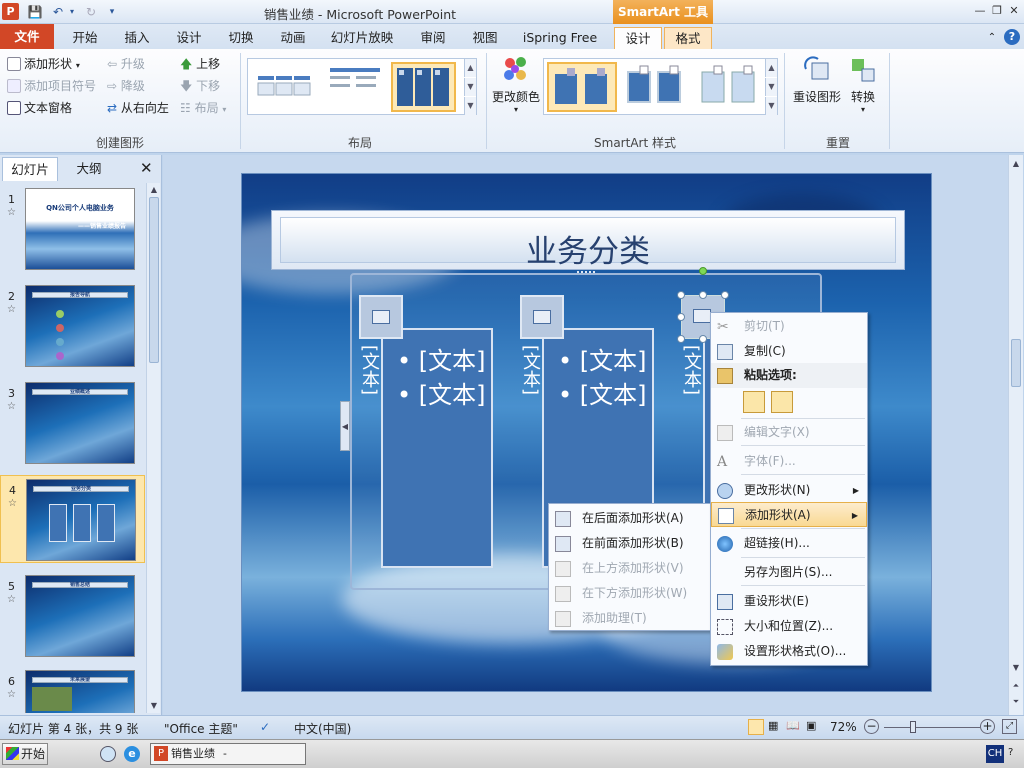  What do you see at coordinates (588, 240) in the screenshot?
I see `slide-title-placeholder: 业务分类` at bounding box center [588, 240].